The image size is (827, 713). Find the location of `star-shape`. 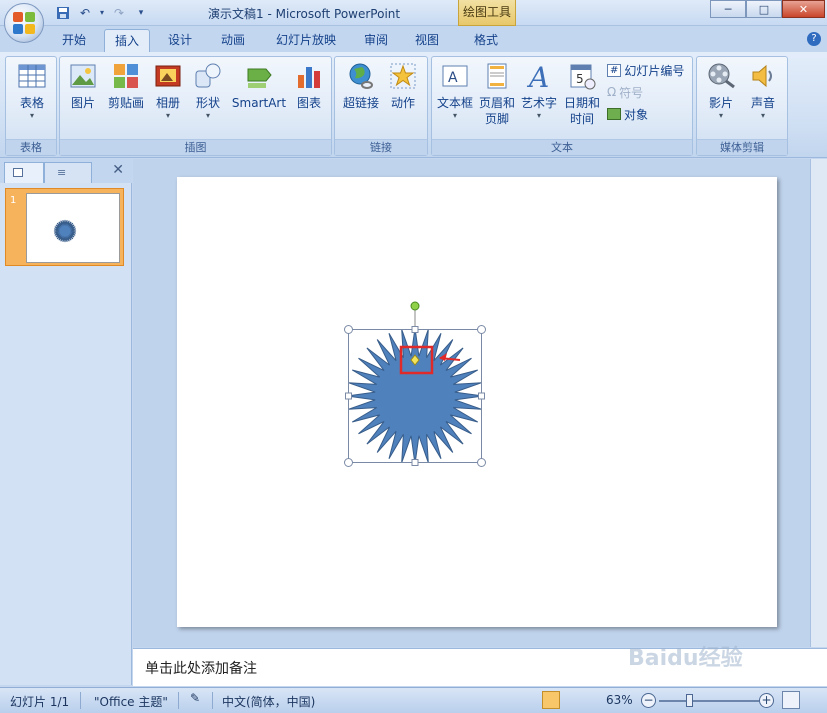

star-shape is located at coordinates (415, 396).